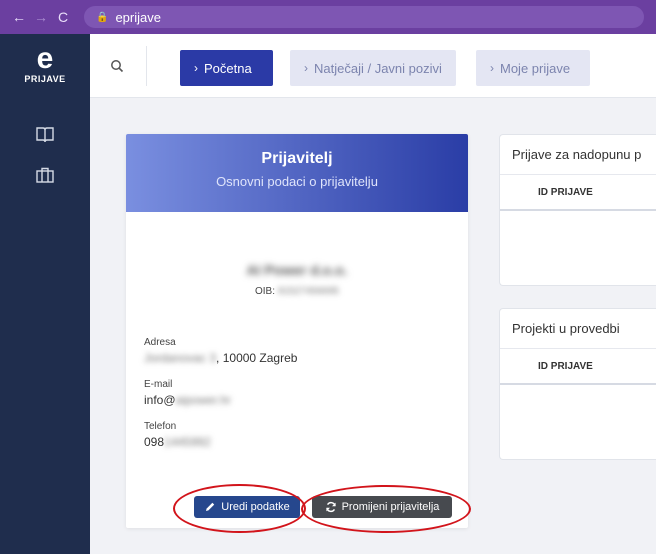  I want to click on tab-natjecaji: › Natječaji / Javni pozivi, so click(373, 68).